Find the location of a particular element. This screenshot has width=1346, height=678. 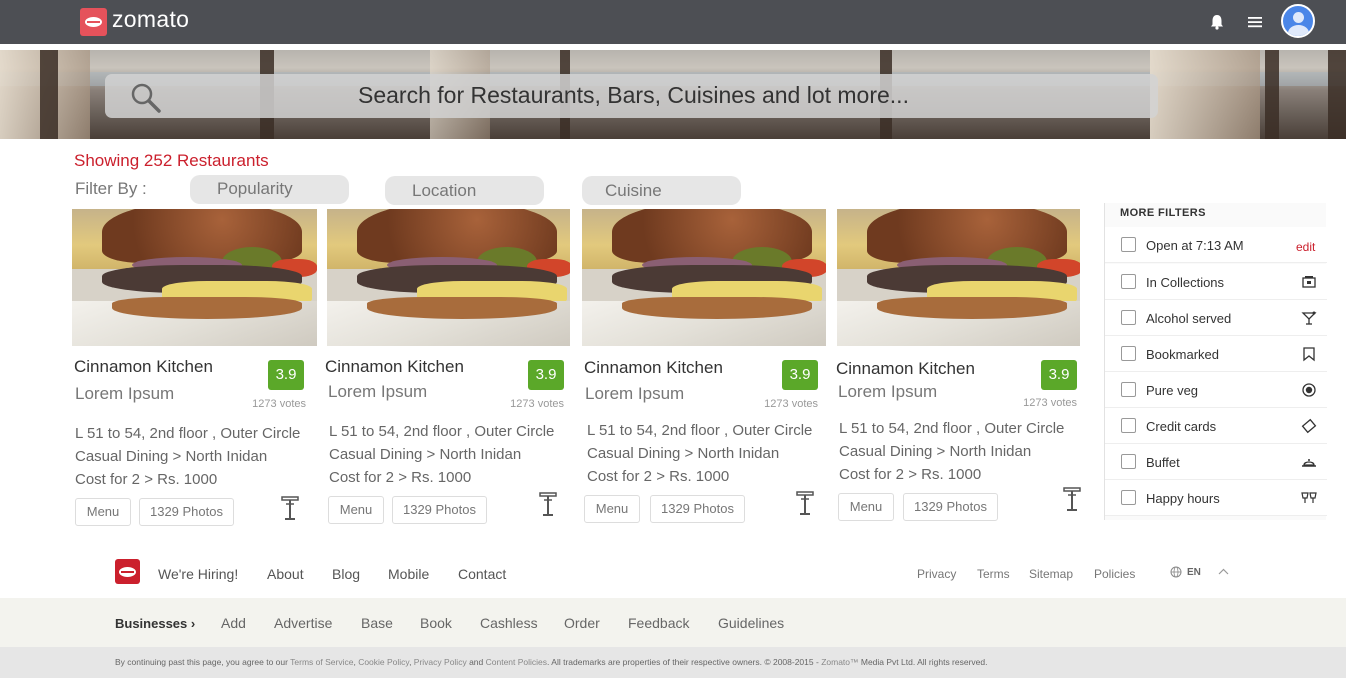

businesses-label: Businesses › is located at coordinates (155, 623).